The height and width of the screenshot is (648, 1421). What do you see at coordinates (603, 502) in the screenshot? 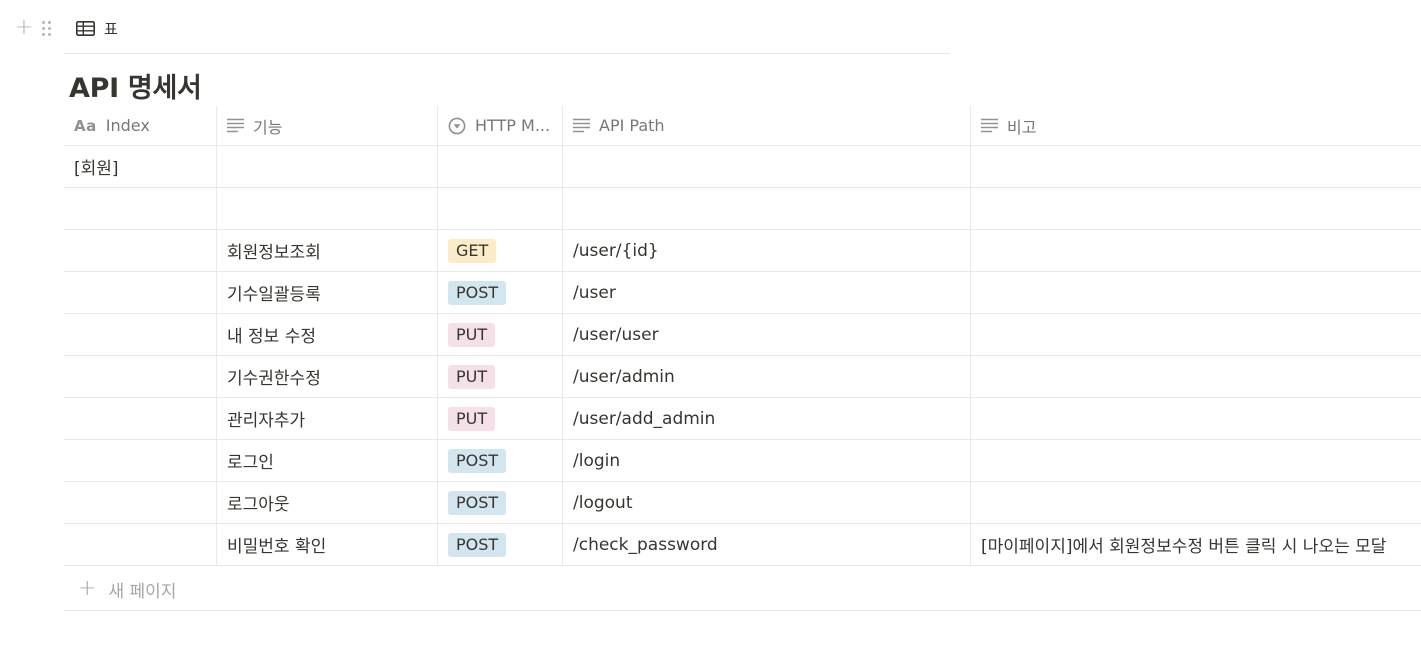
I see `cell-api-path-text: /logout` at bounding box center [603, 502].